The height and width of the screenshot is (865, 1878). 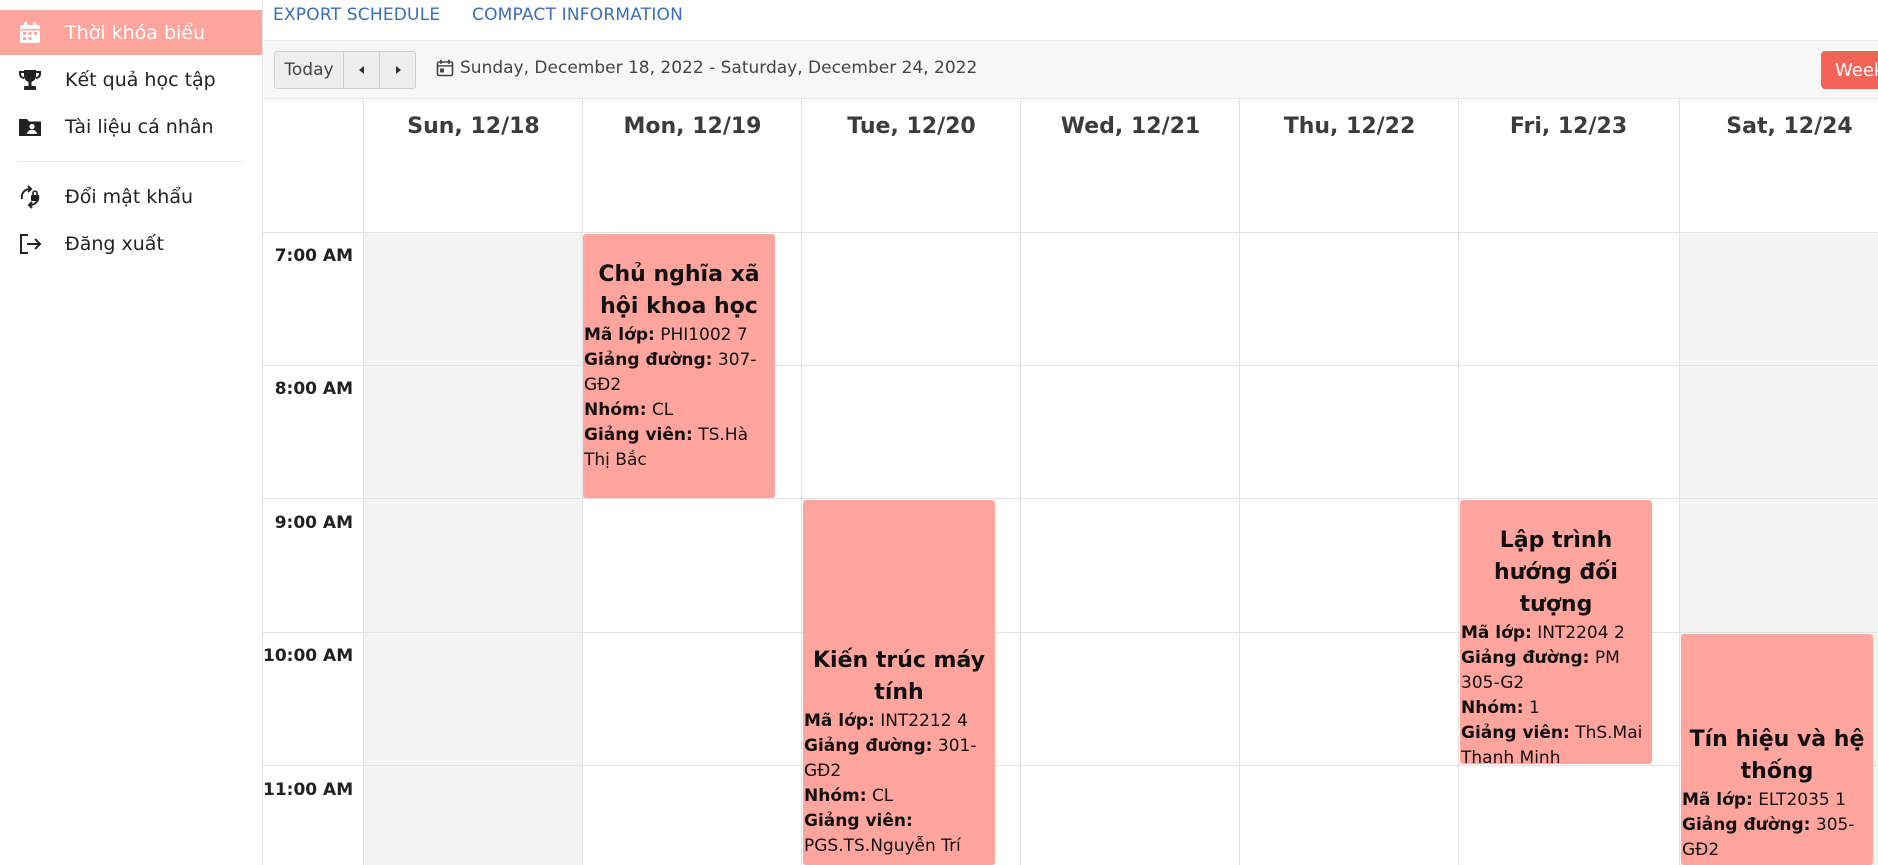 I want to click on event-room: Giảng đường: 305-GĐ2, so click(x=1768, y=837).